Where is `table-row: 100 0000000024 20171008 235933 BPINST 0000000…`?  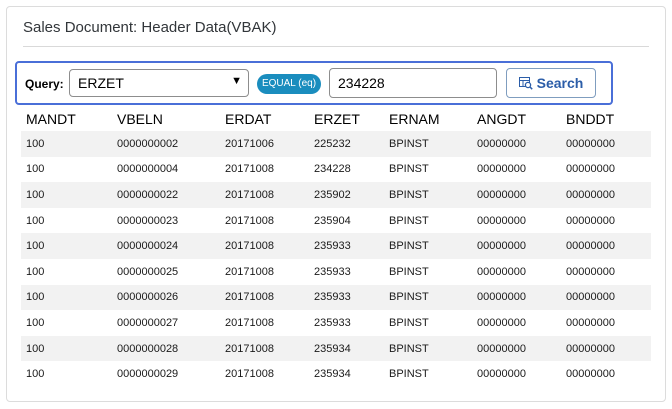
table-row: 100 0000000024 20171008 235933 BPINST 0000000… is located at coordinates (336, 246).